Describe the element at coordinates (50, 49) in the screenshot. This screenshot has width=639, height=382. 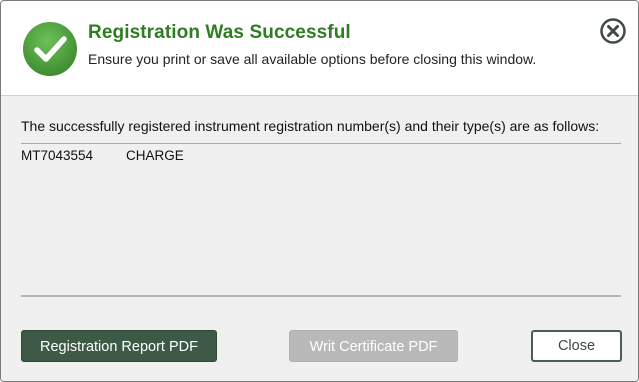
I see `check-circle-icon` at that location.